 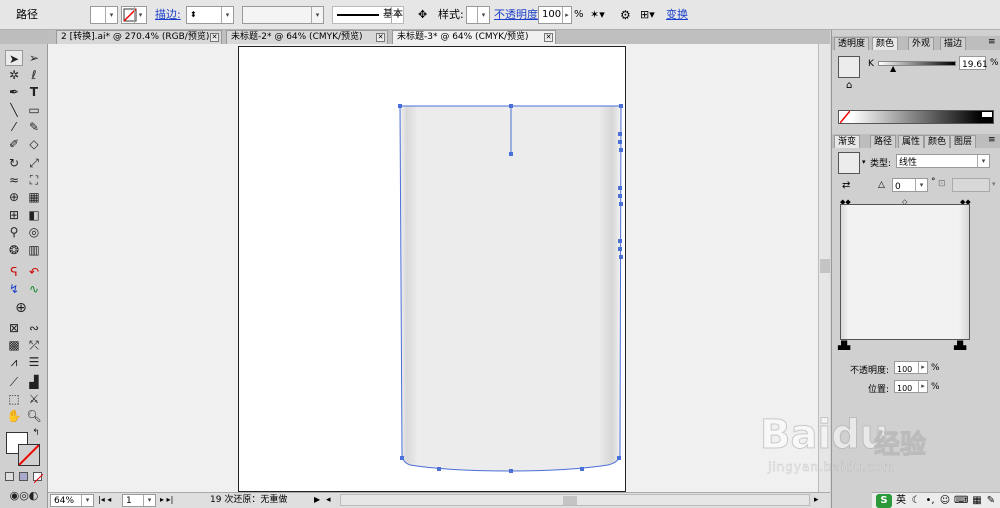 I want to click on magic-wand-tool-icon: ✲, so click(x=14, y=75).